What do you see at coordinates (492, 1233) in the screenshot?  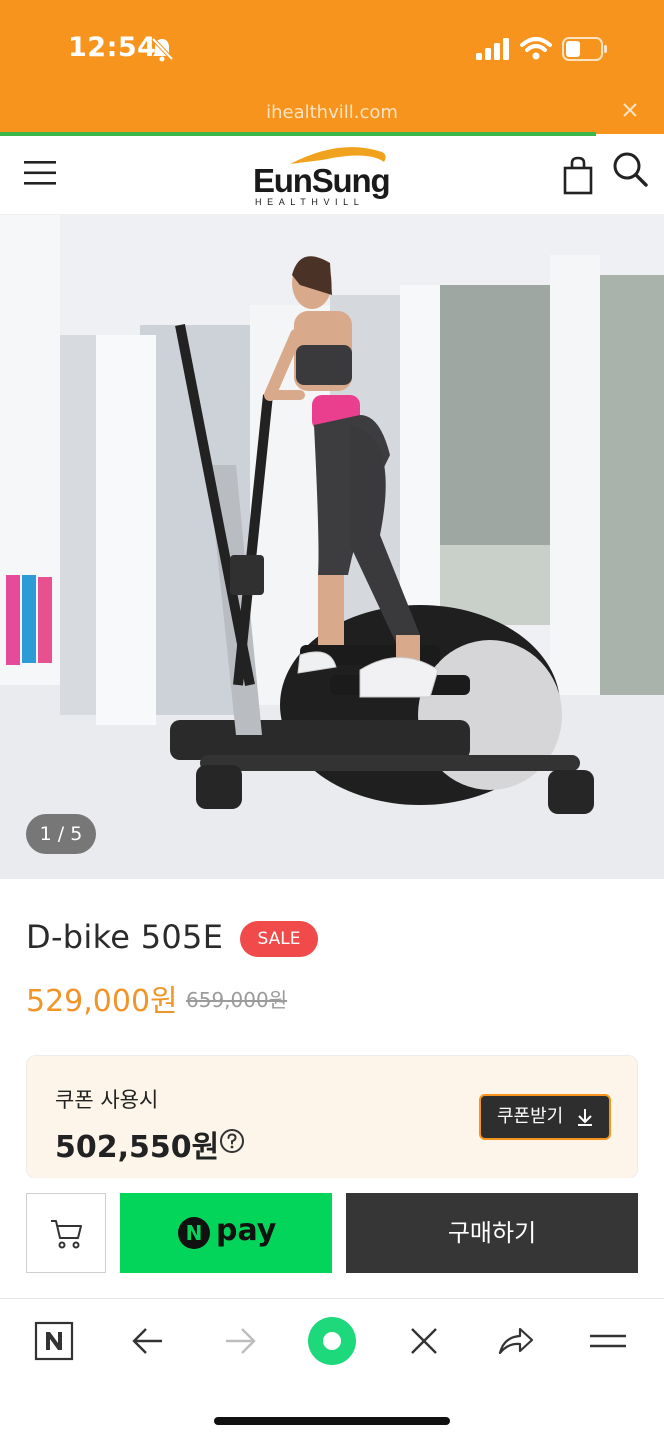 I see `buy-now-button: 구매하기` at bounding box center [492, 1233].